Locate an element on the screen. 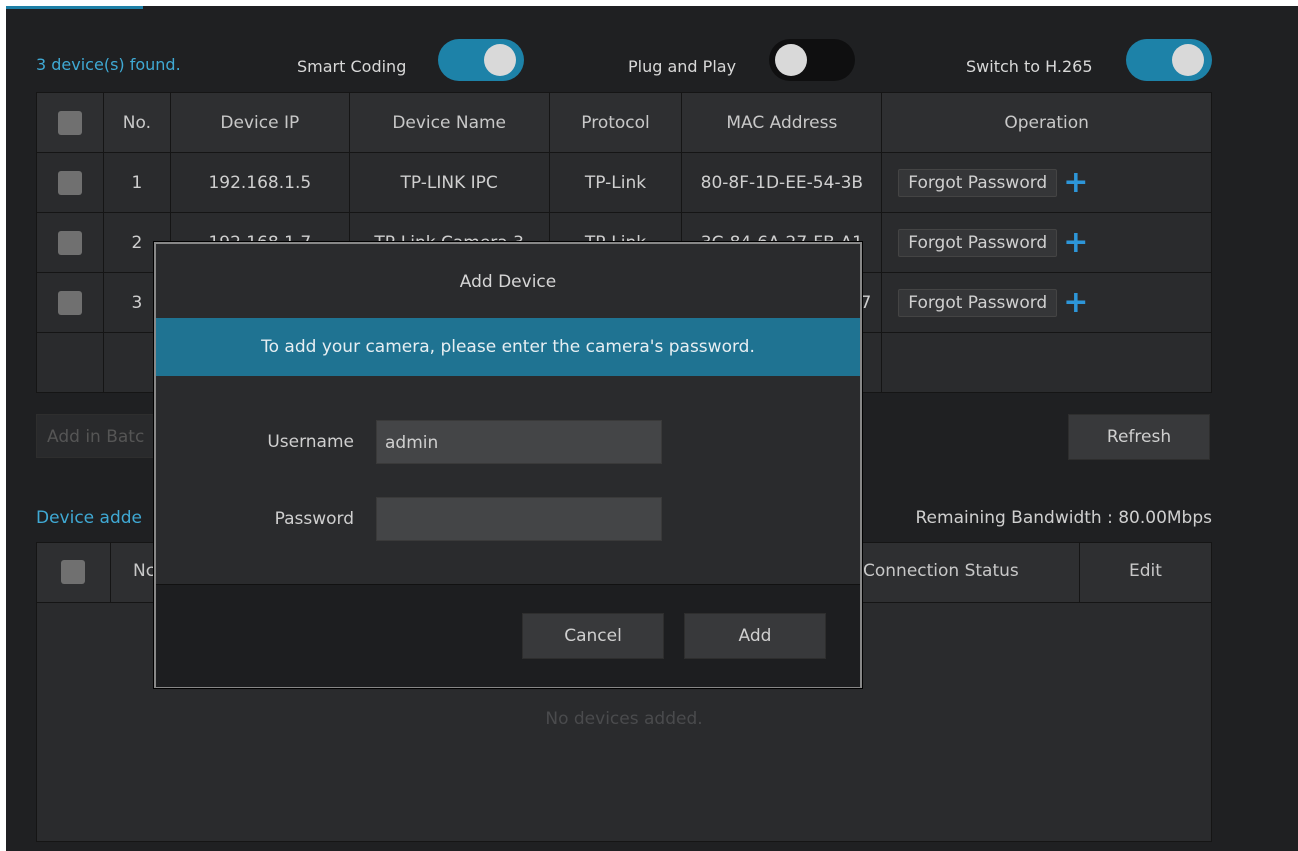  switch-h265-label: Switch to H.265 is located at coordinates (1029, 66).